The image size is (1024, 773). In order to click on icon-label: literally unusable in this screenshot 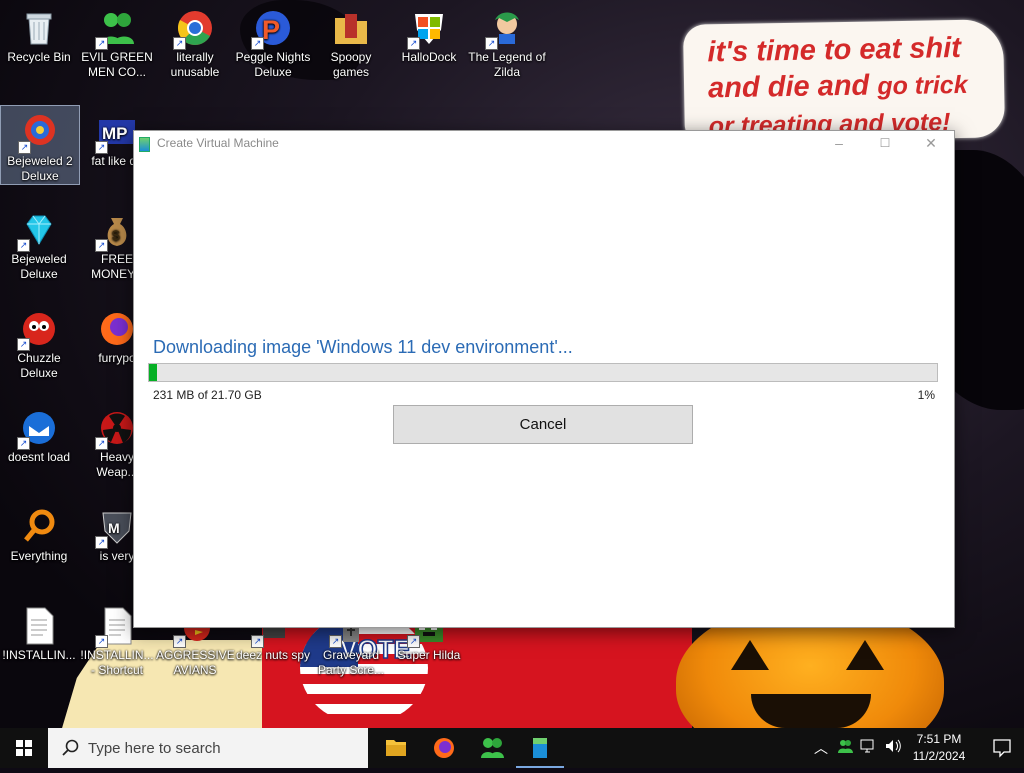, I will do `click(195, 64)`.